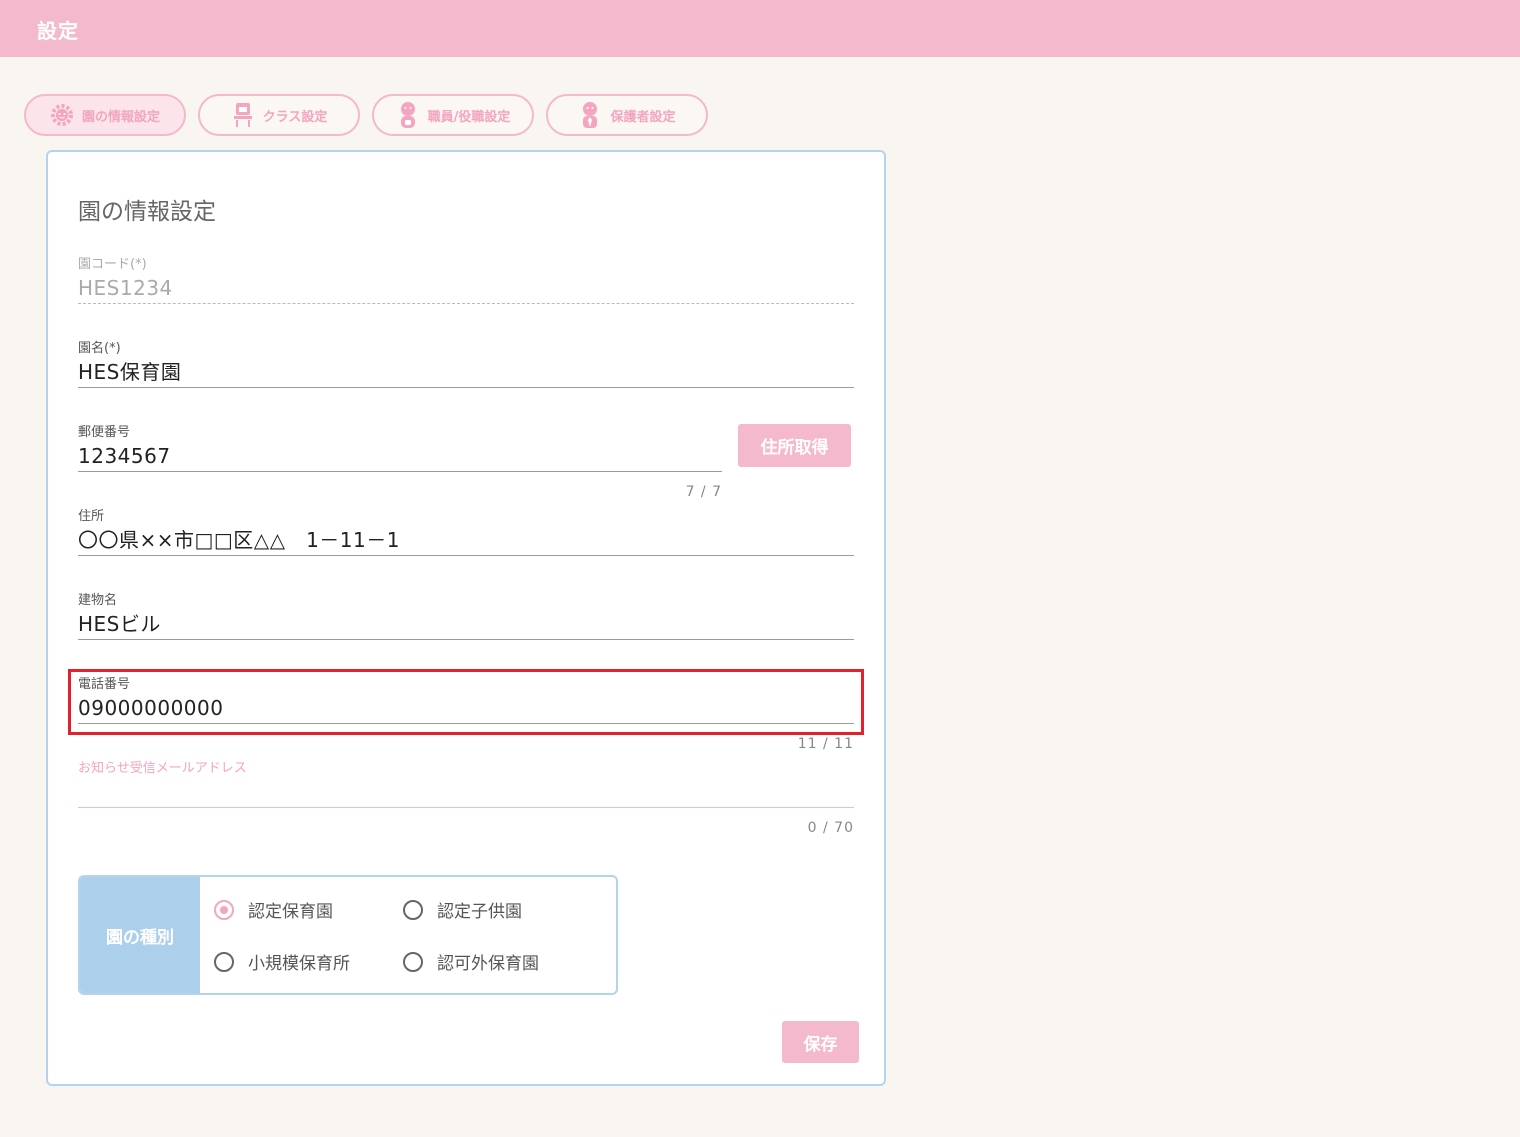 The height and width of the screenshot is (1137, 1520). I want to click on address-field: 住所 〇〇県××市□□区△△ 1－11－1, so click(466, 532).